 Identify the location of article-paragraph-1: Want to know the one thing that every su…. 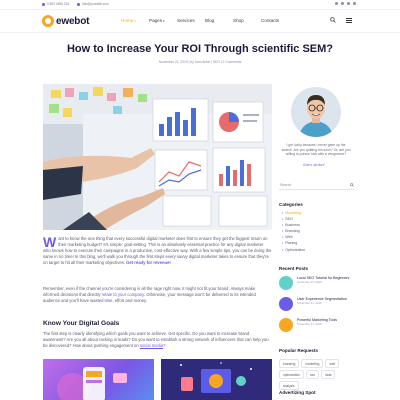
(157, 250).